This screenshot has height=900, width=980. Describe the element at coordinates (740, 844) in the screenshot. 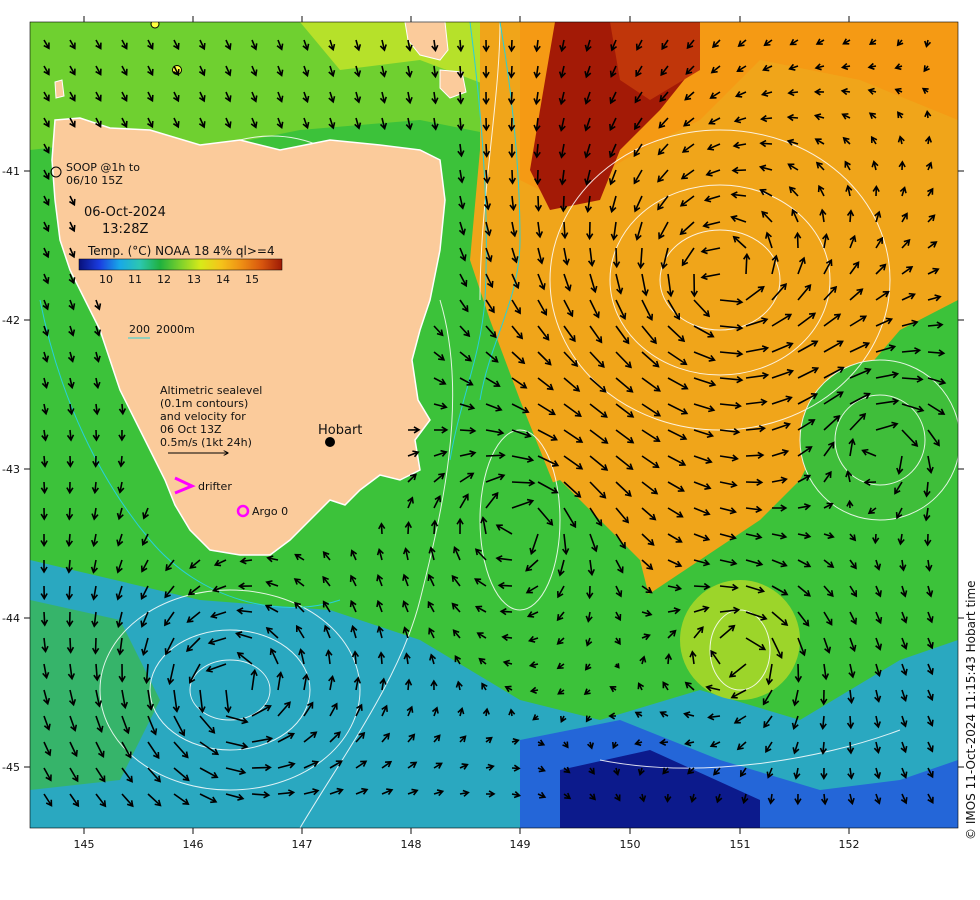

I see `x-tick-label: 151` at that location.